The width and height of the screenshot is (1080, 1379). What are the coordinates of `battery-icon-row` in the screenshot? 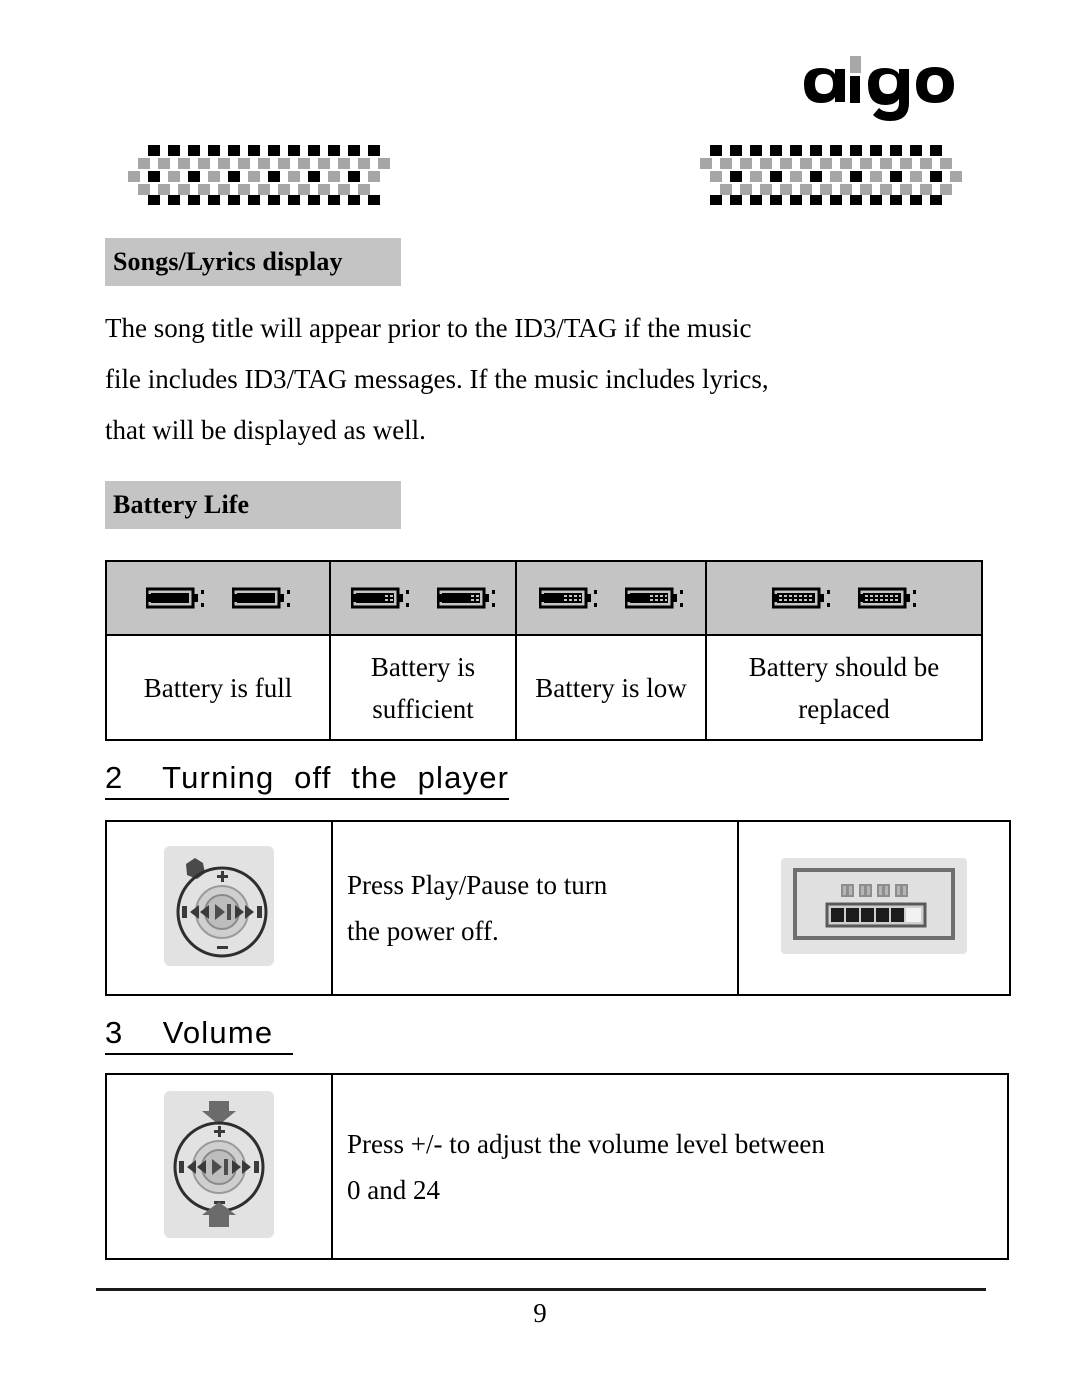 It's located at (544, 598).